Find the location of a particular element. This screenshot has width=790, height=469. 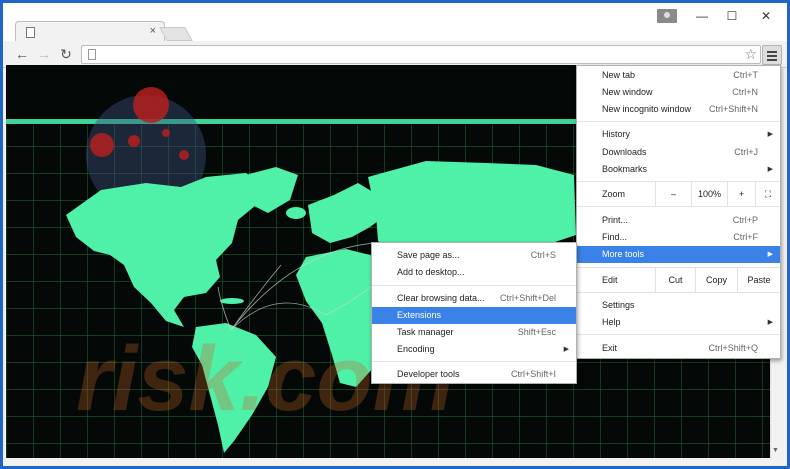

menu-item-new-tab: New tab Ctrl+T is located at coordinates (678, 75).